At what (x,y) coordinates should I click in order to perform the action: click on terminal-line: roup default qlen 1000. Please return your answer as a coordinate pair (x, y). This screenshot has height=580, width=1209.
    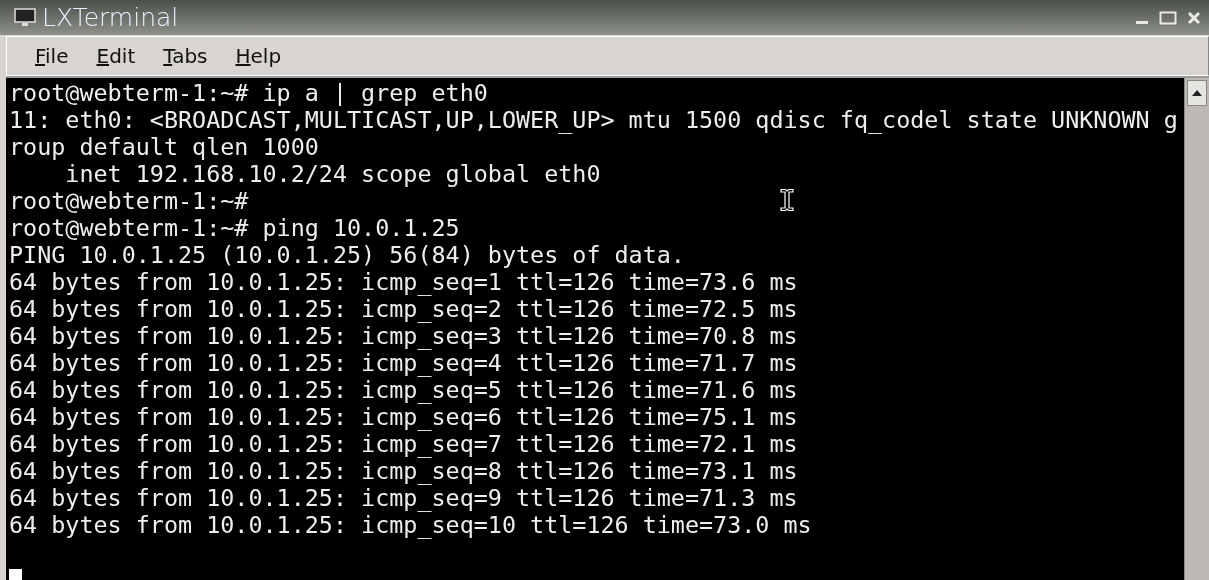
    Looking at the image, I should click on (164, 147).